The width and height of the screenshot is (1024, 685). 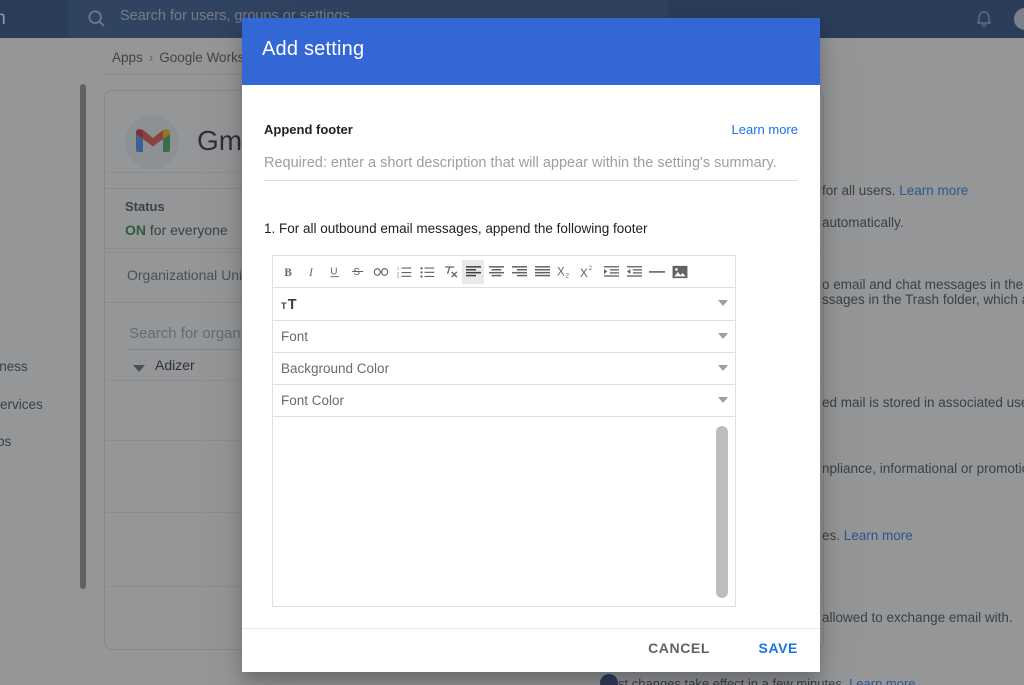 What do you see at coordinates (723, 303) in the screenshot?
I see `toolbar-overflow-chevron-down-icon` at bounding box center [723, 303].